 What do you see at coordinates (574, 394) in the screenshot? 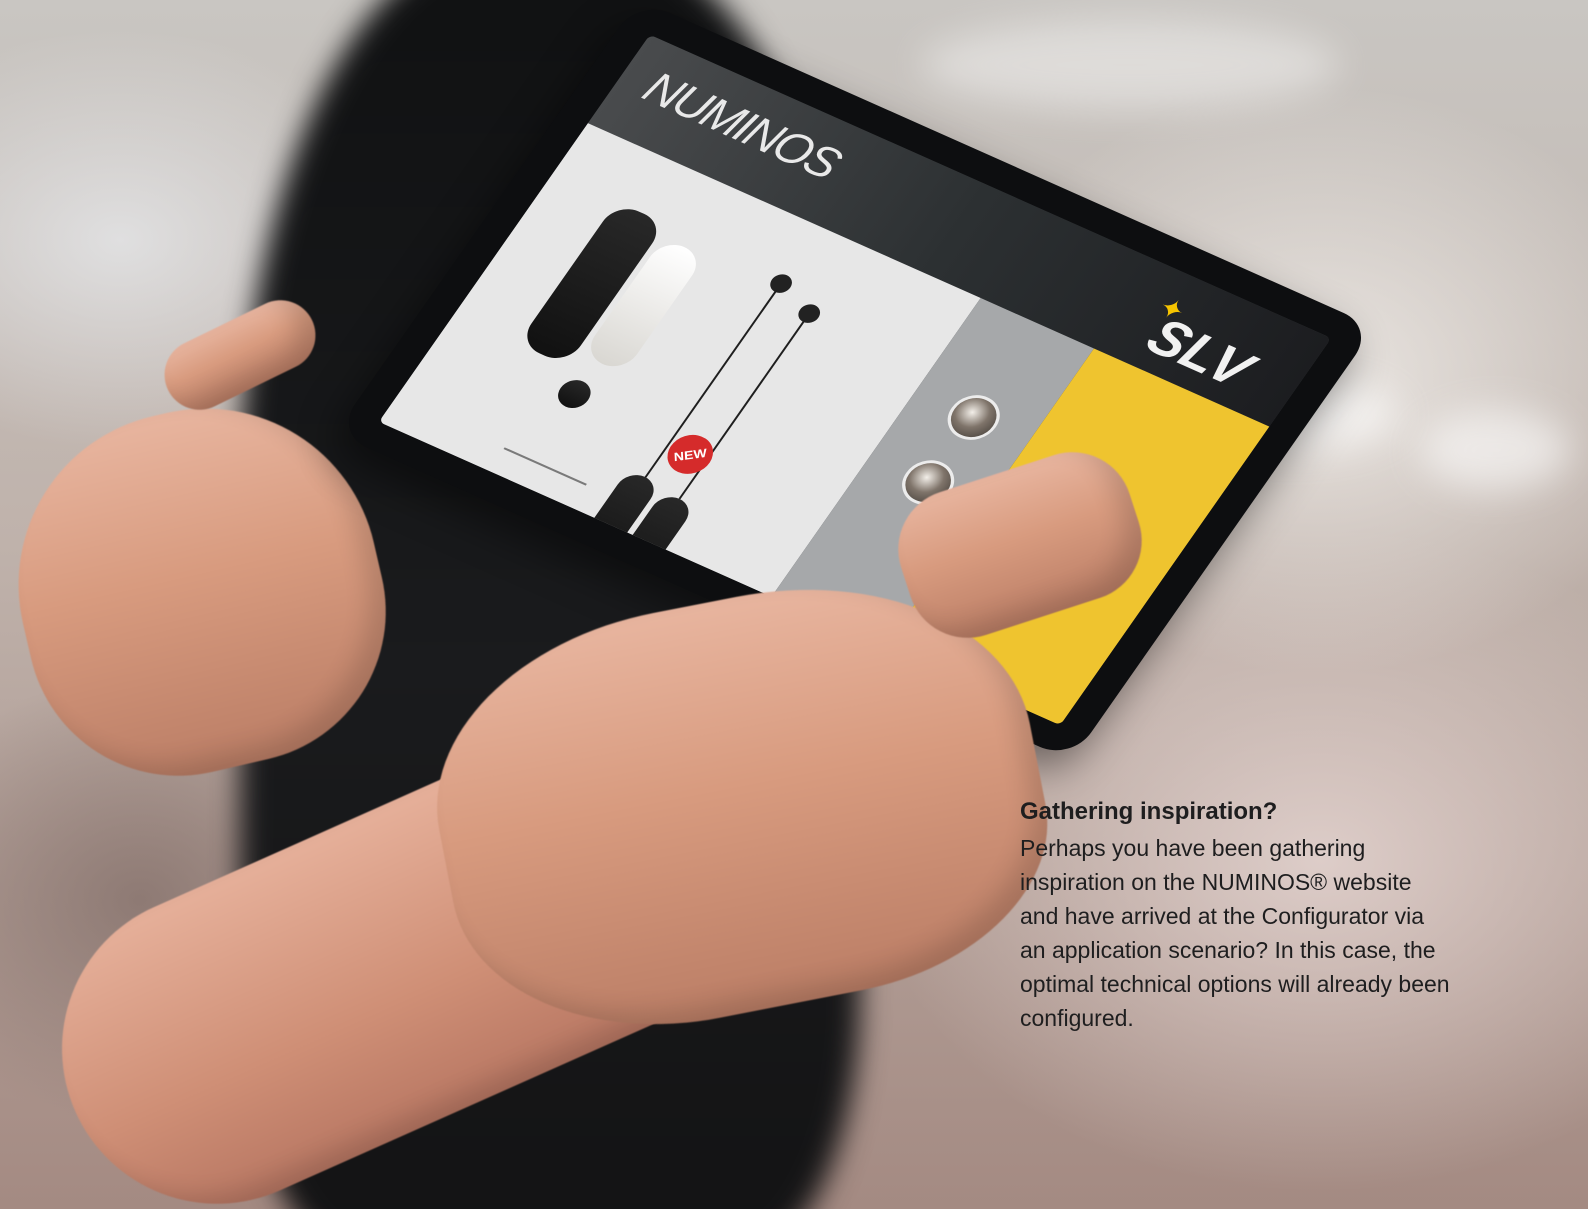
I see `lamp-spot-small` at bounding box center [574, 394].